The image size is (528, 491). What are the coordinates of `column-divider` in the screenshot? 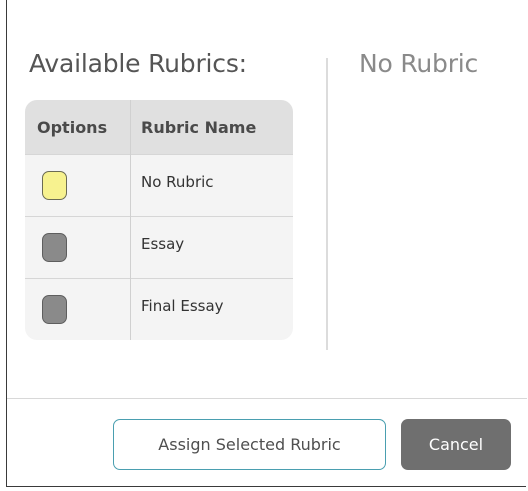 It's located at (130, 220).